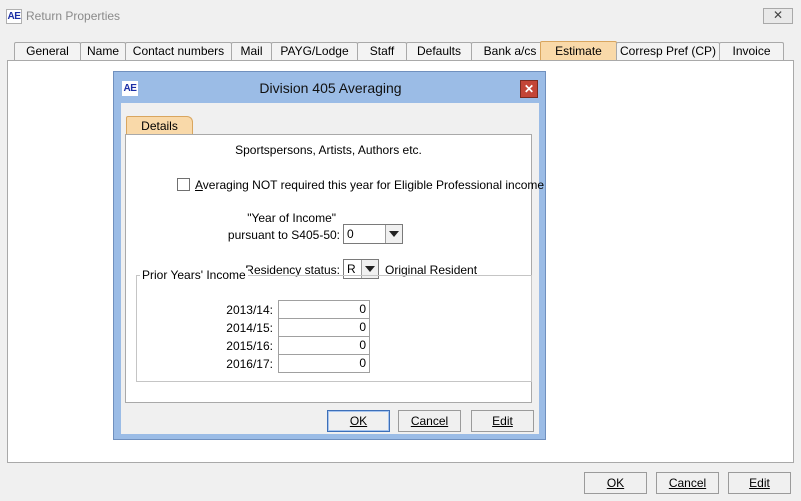 This screenshot has width=801, height=501. I want to click on dialog-subtitle: Sportspersons, Artists, Authors etc., so click(328, 150).